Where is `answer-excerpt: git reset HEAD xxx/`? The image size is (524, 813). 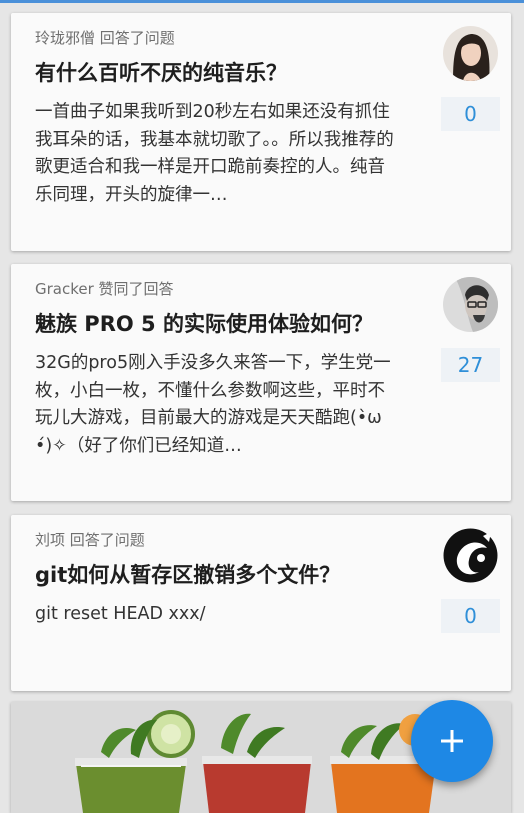 answer-excerpt: git reset HEAD xxx/ is located at coordinates (216, 615).